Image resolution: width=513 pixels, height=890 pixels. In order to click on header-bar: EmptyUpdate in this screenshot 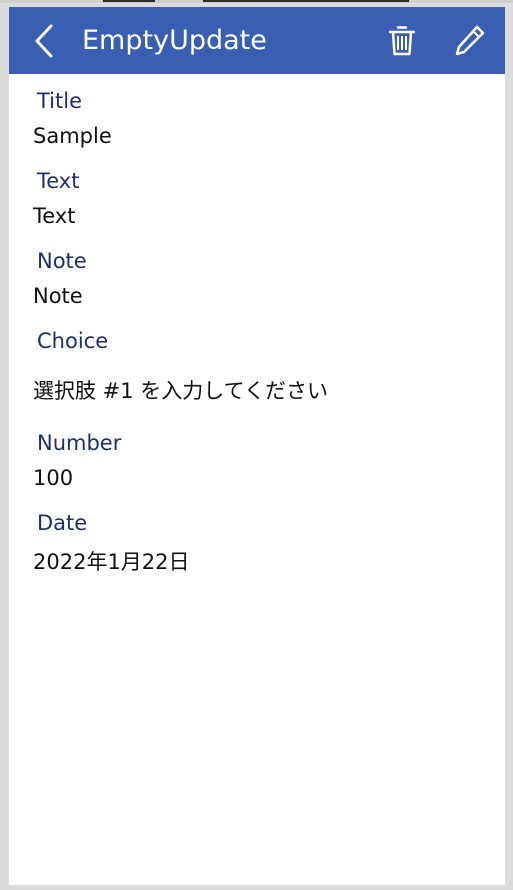, I will do `click(257, 40)`.